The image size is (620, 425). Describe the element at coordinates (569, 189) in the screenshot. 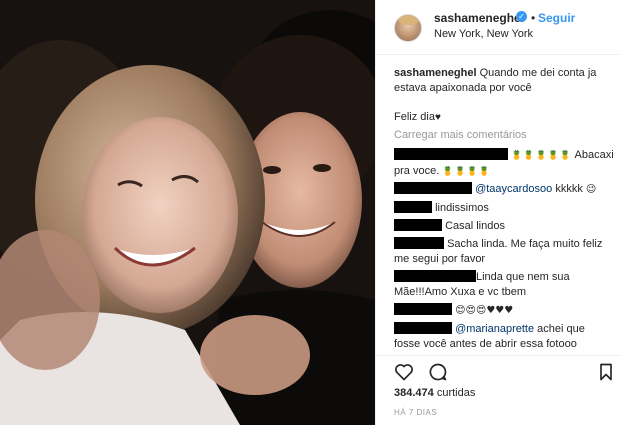

I see `comment-text: kkkkk` at that location.